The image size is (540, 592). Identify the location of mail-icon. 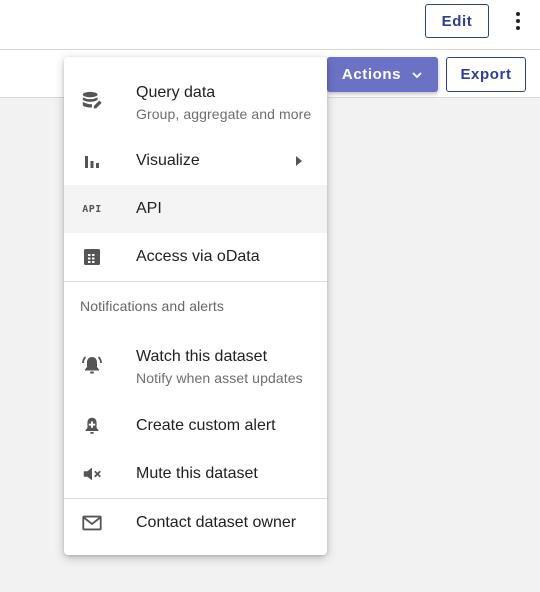
(92, 523).